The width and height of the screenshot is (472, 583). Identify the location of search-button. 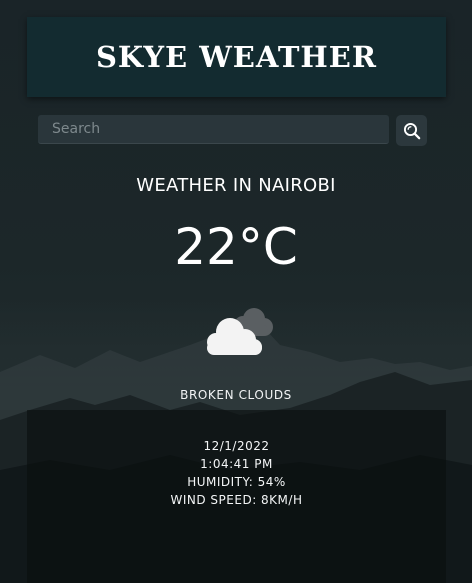
(411, 130).